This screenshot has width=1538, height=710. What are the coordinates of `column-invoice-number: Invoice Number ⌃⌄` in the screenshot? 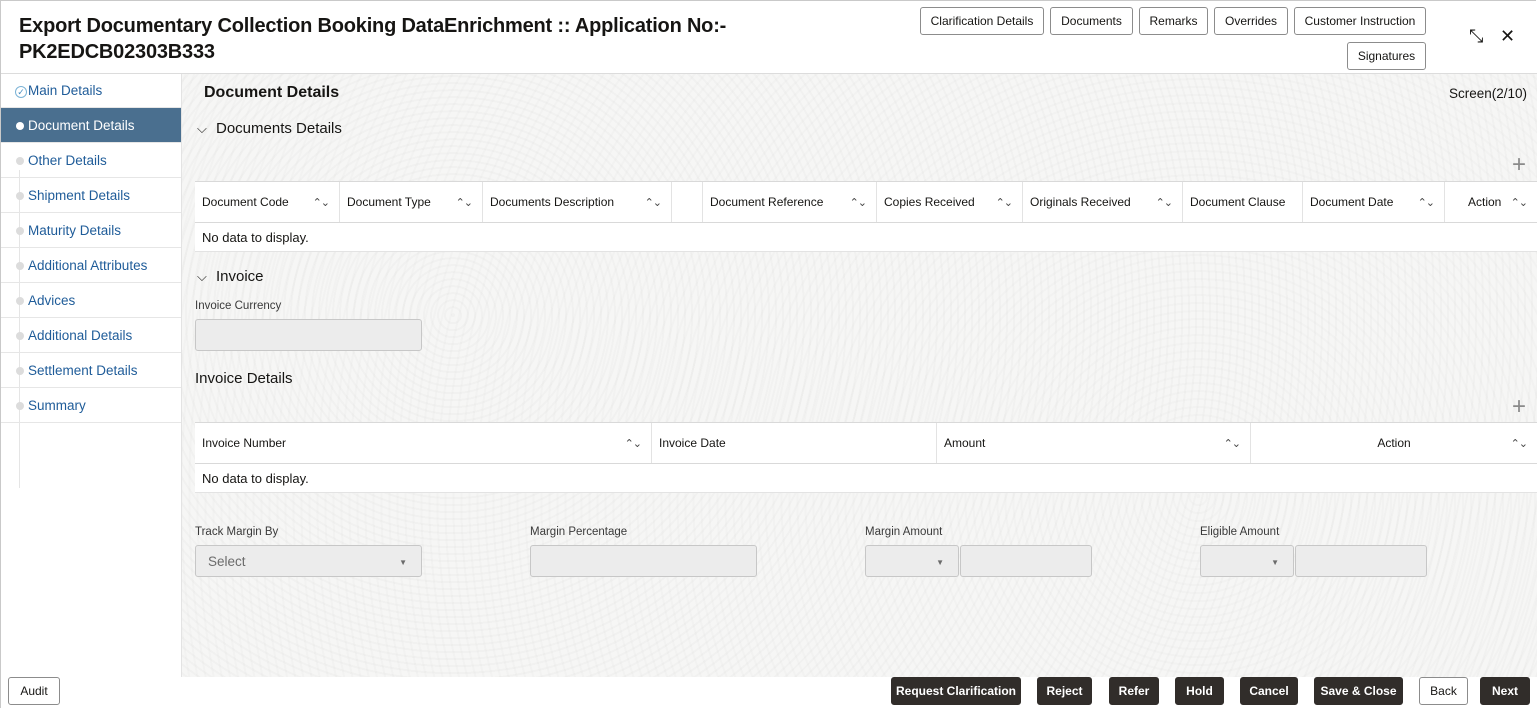 It's located at (423, 443).